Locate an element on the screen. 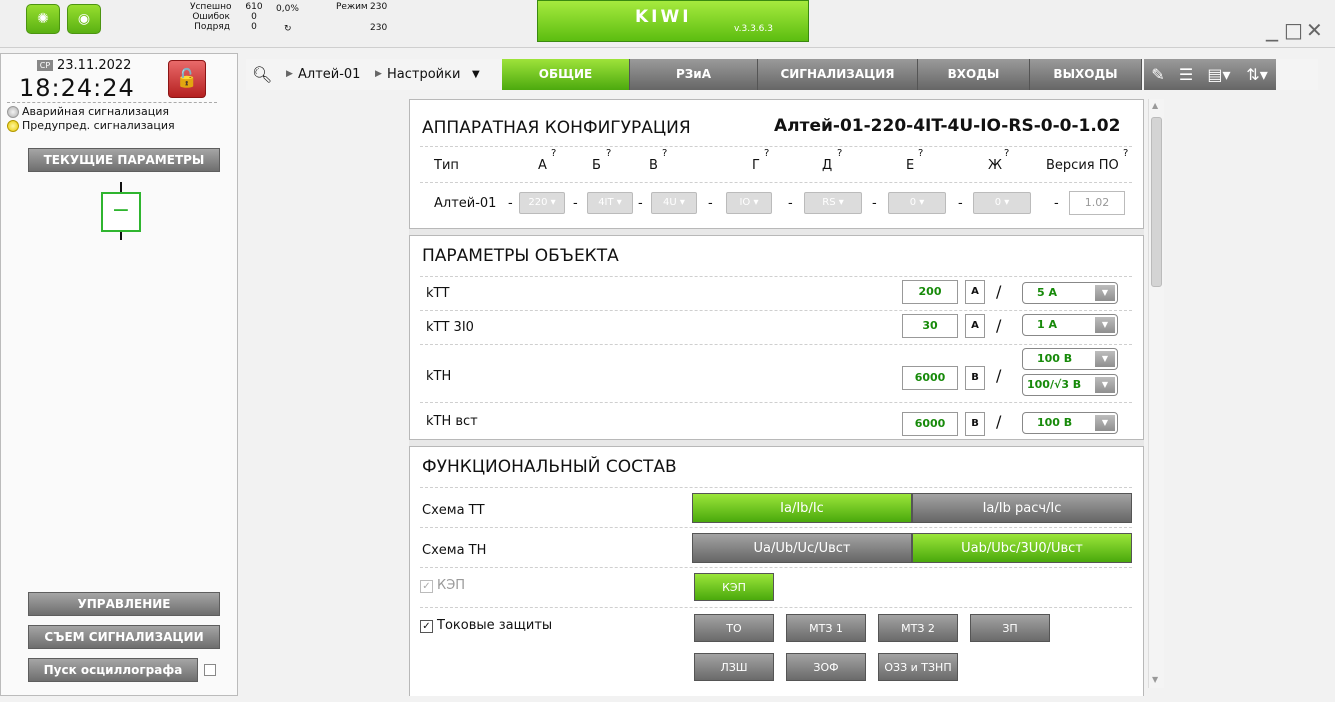  current-prot-label: Токовые защиты is located at coordinates (495, 625).